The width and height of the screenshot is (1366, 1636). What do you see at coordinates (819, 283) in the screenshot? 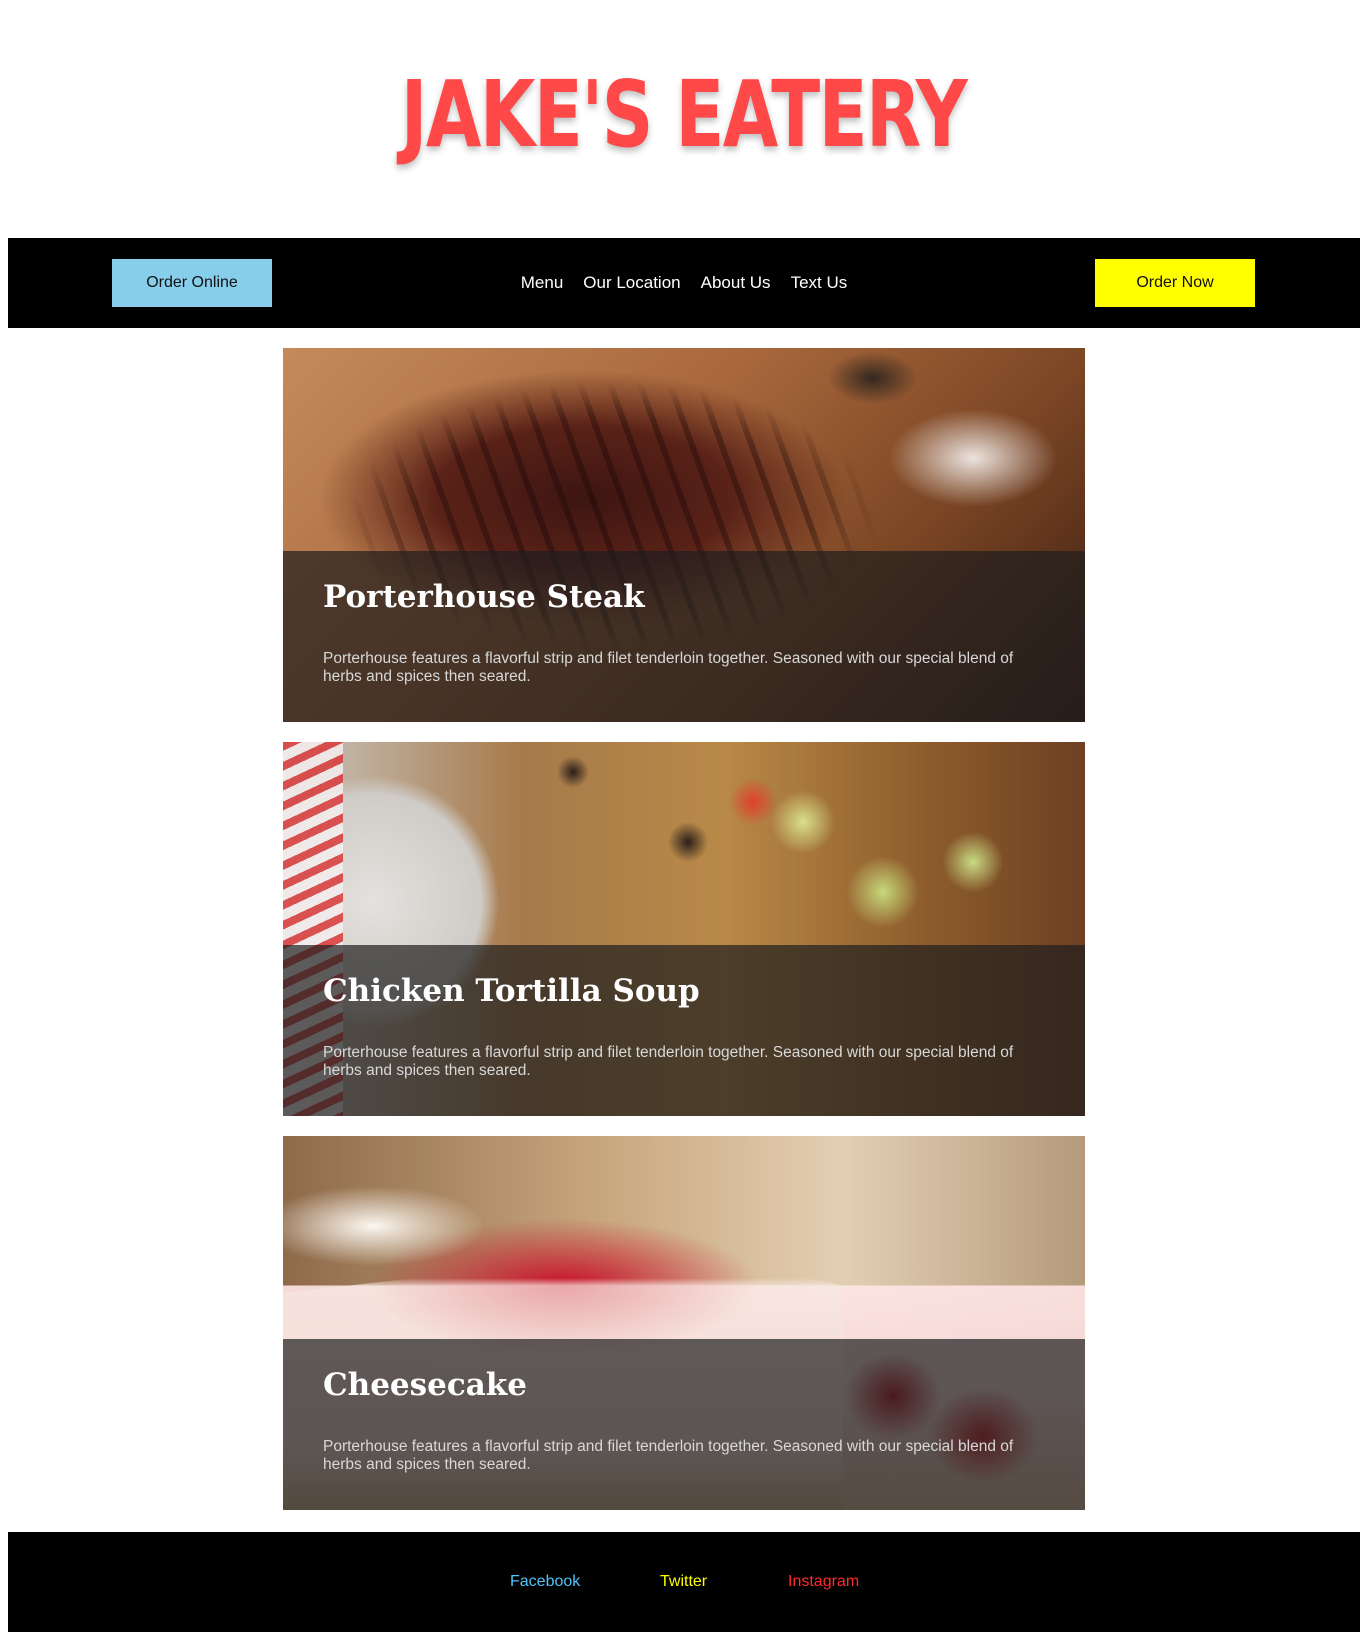
I see `nav-link-text-us: Text Us` at bounding box center [819, 283].